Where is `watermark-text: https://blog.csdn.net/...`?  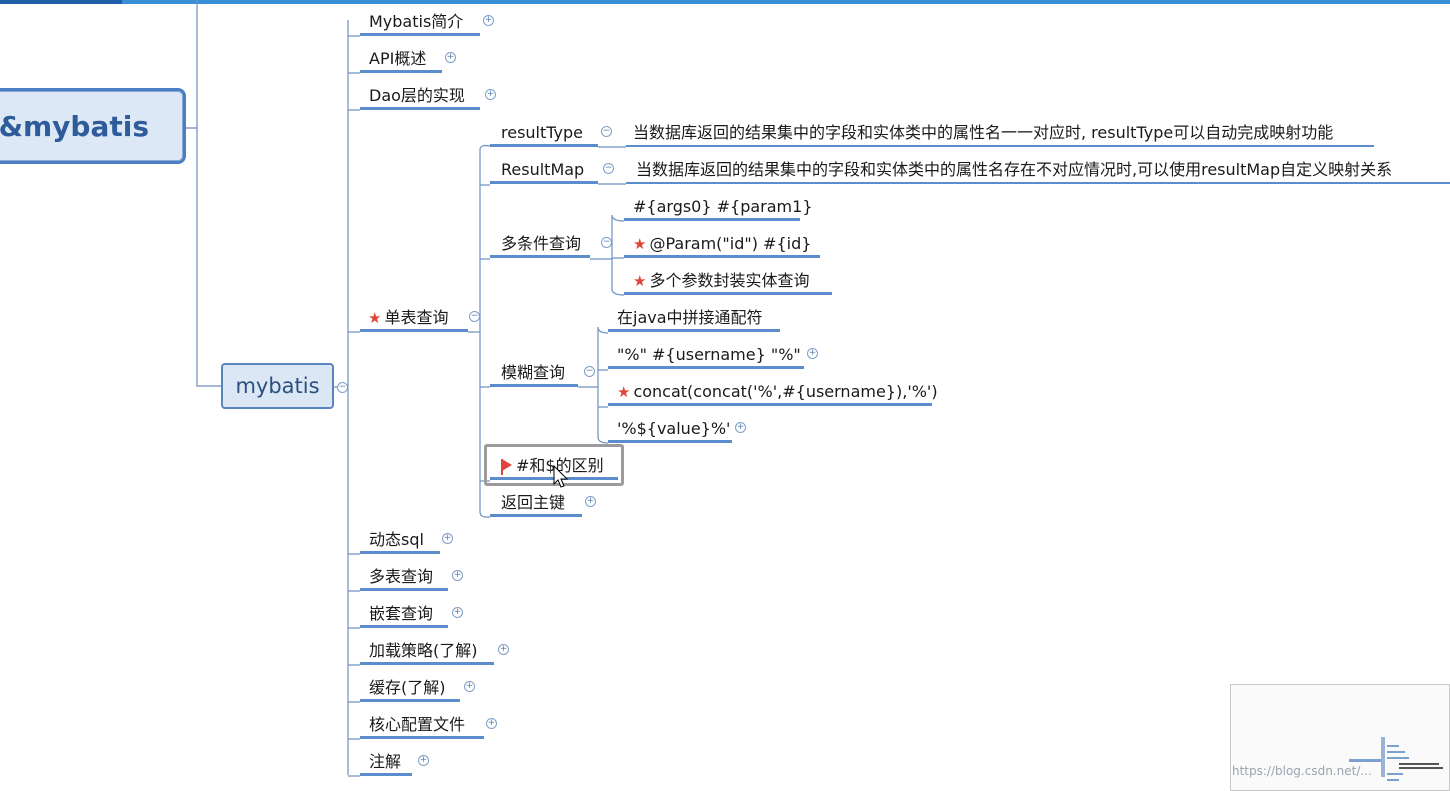 watermark-text: https://blog.csdn.net/... is located at coordinates (1302, 771).